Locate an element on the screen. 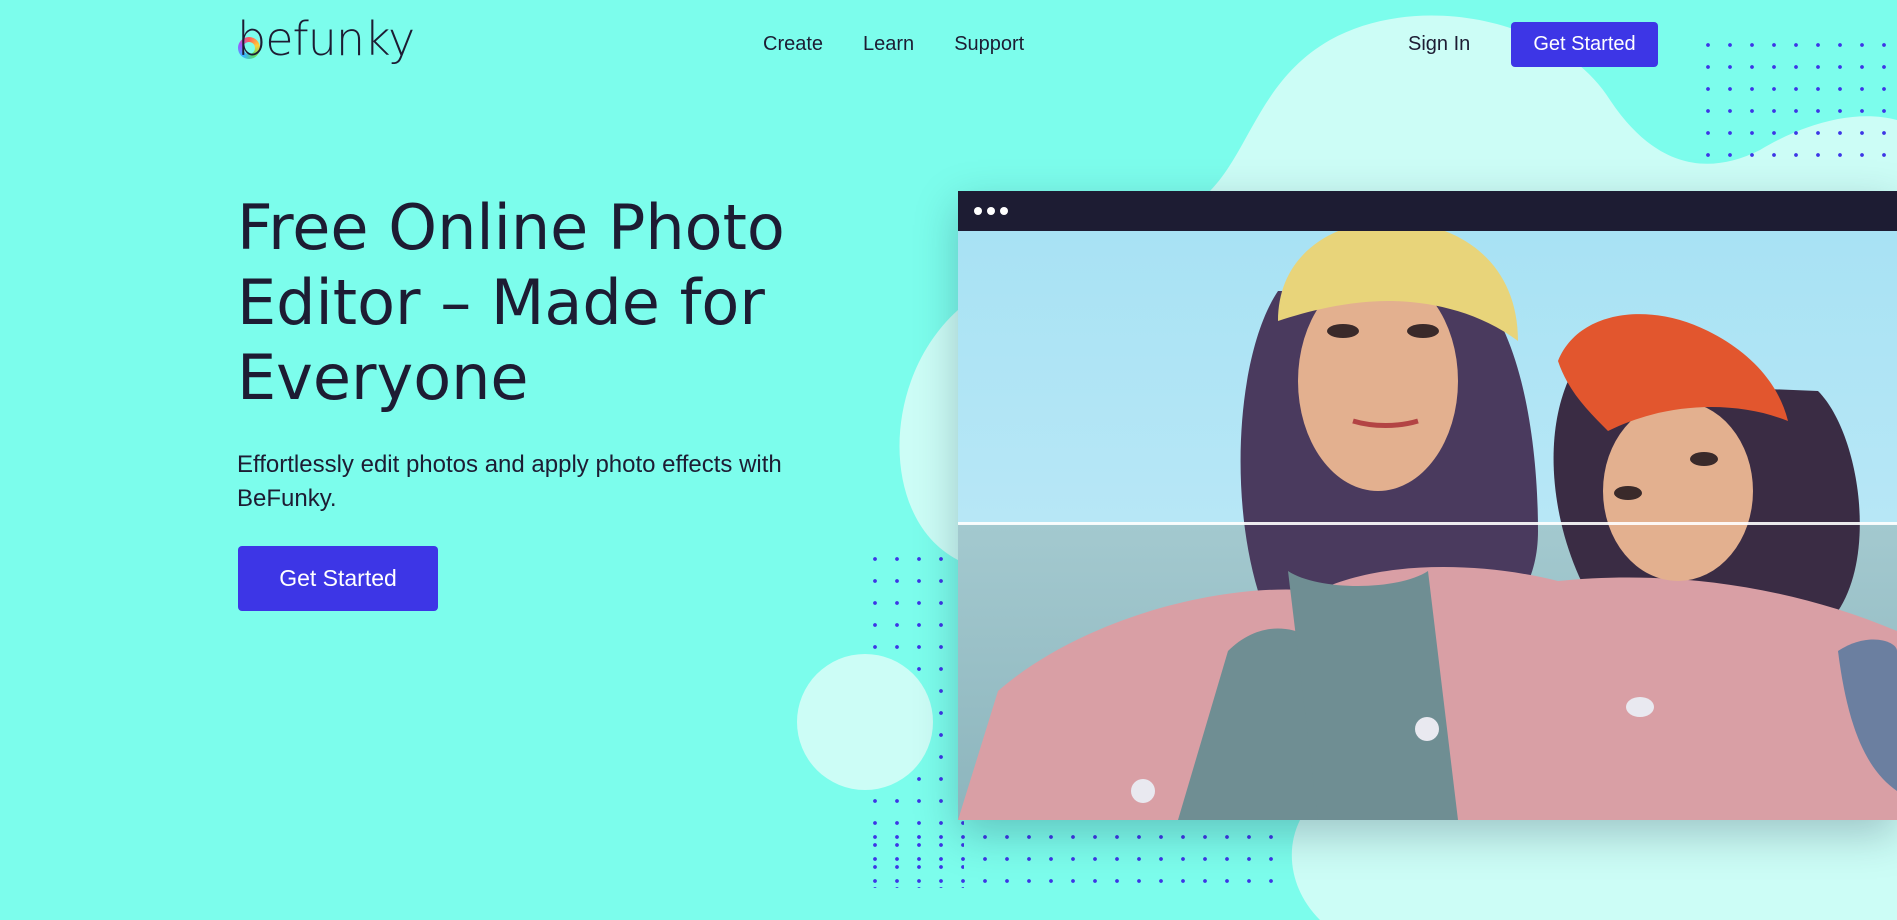 This screenshot has width=1897, height=920. befunky-logo: befunky is located at coordinates (326, 40).